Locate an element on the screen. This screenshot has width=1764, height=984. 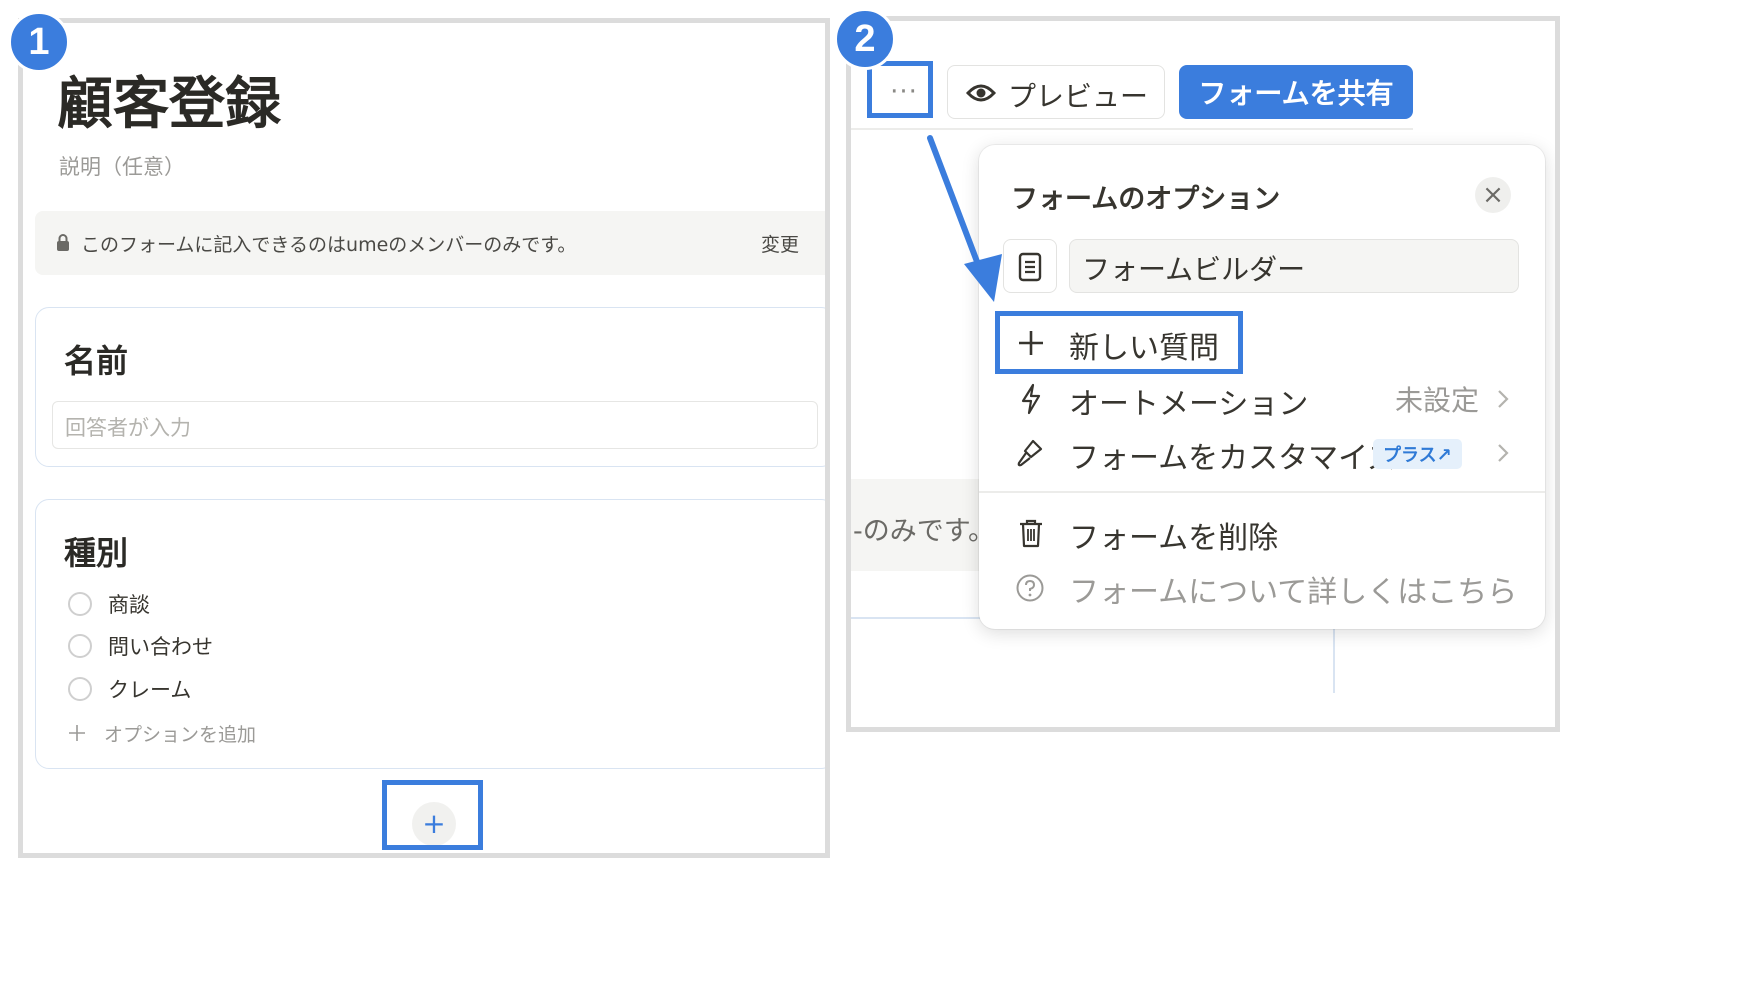
close-button: × is located at coordinates (1493, 195).